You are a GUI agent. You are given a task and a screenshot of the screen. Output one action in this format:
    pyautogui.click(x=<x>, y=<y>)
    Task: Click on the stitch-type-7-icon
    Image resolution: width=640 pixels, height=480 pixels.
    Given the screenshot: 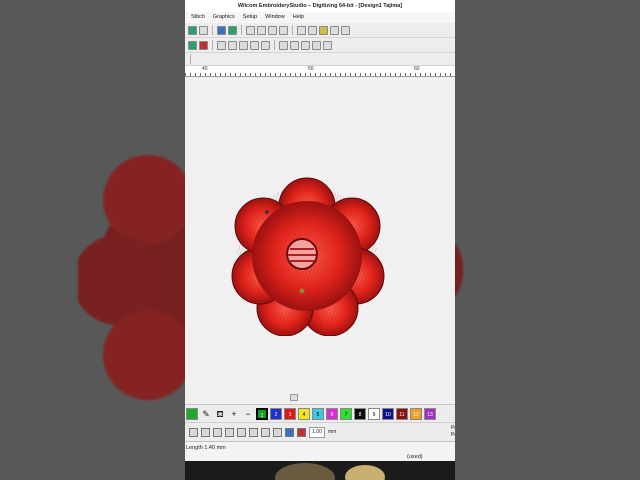 What is the action you would take?
    pyautogui.click(x=265, y=432)
    